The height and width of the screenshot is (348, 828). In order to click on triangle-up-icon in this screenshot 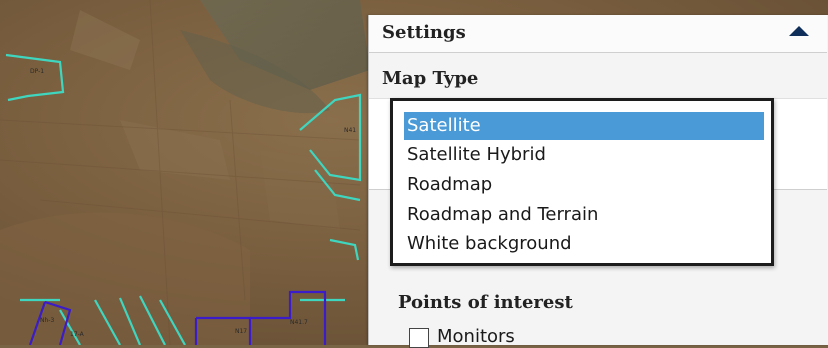, I will do `click(799, 31)`.